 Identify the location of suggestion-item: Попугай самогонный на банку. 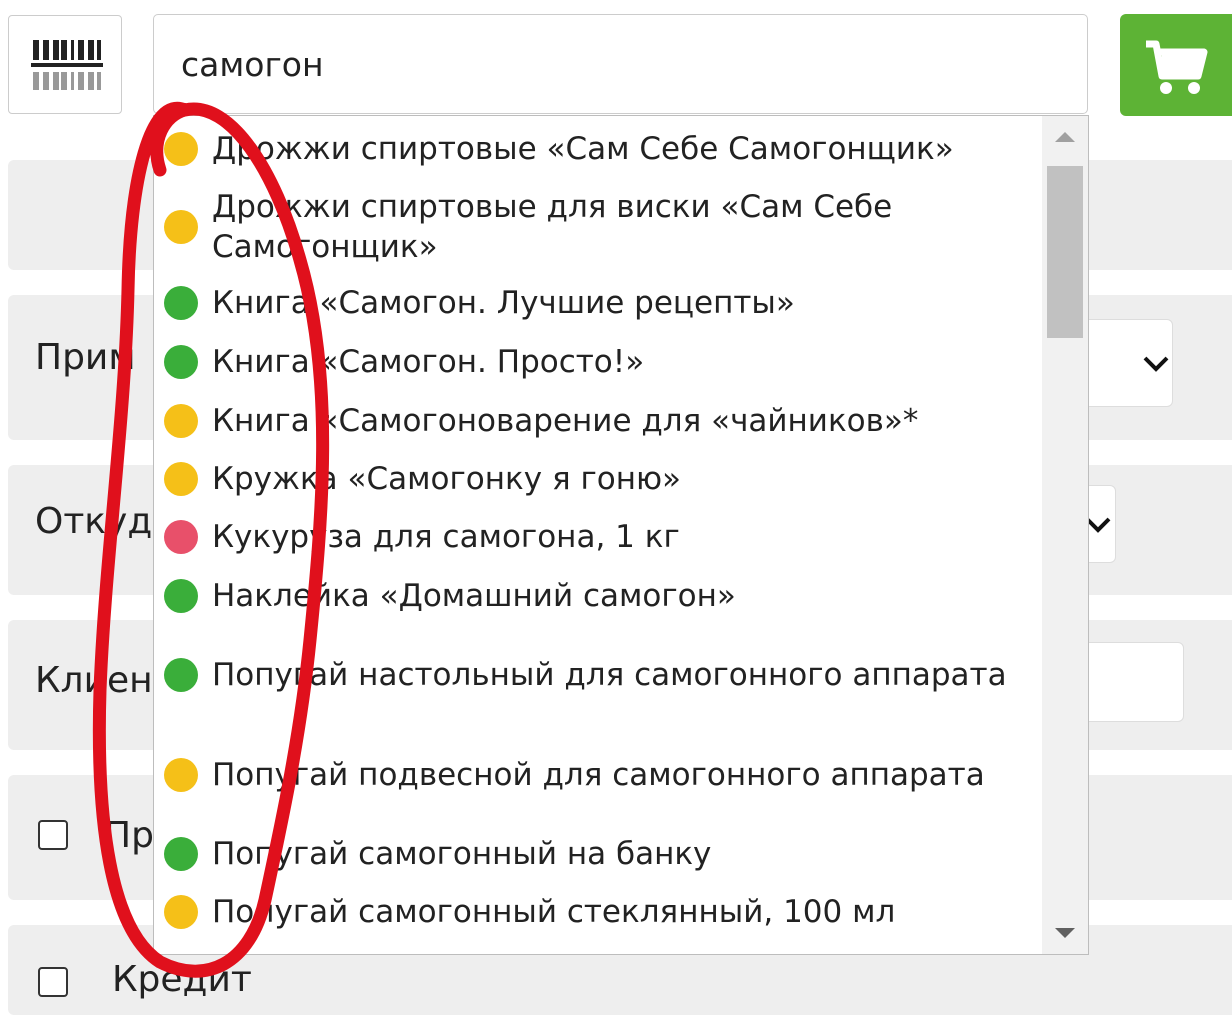
(599, 854).